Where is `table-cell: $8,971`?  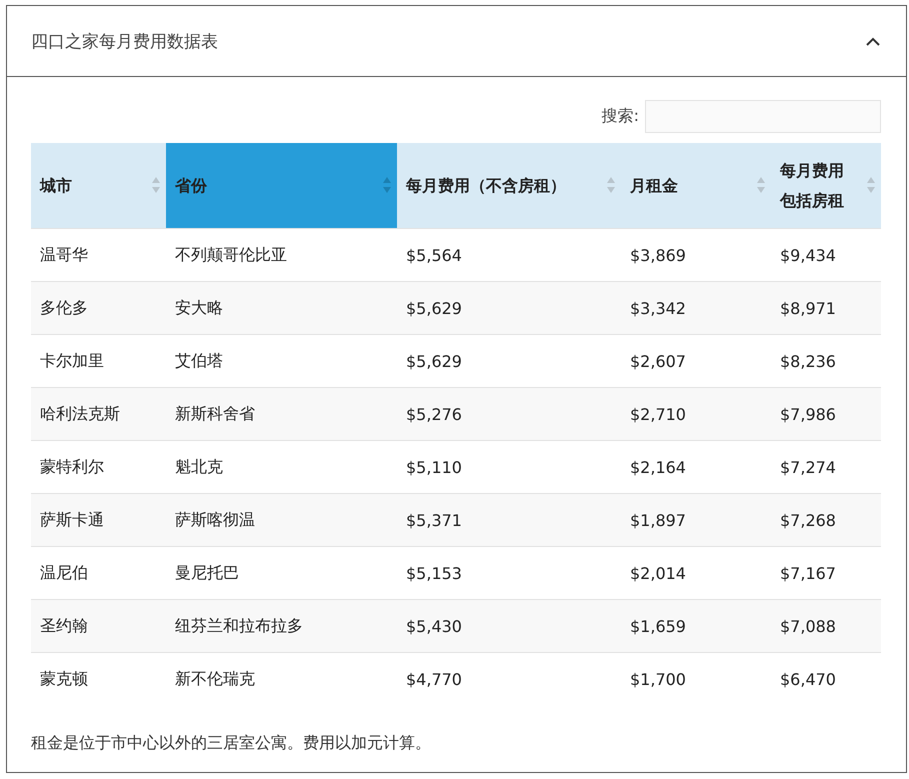
table-cell: $8,971 is located at coordinates (826, 308).